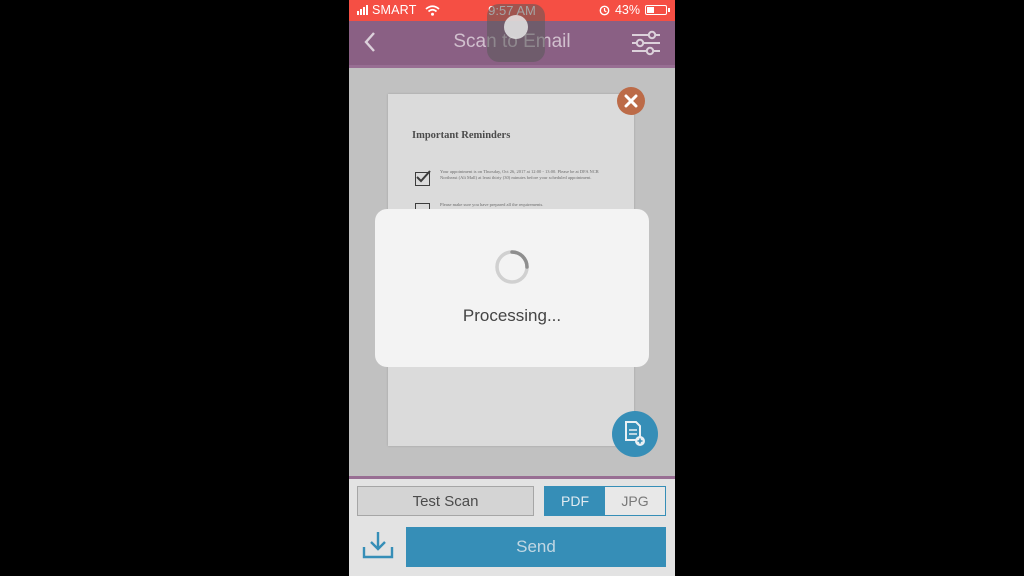 The image size is (1024, 576). I want to click on close-button, so click(631, 101).